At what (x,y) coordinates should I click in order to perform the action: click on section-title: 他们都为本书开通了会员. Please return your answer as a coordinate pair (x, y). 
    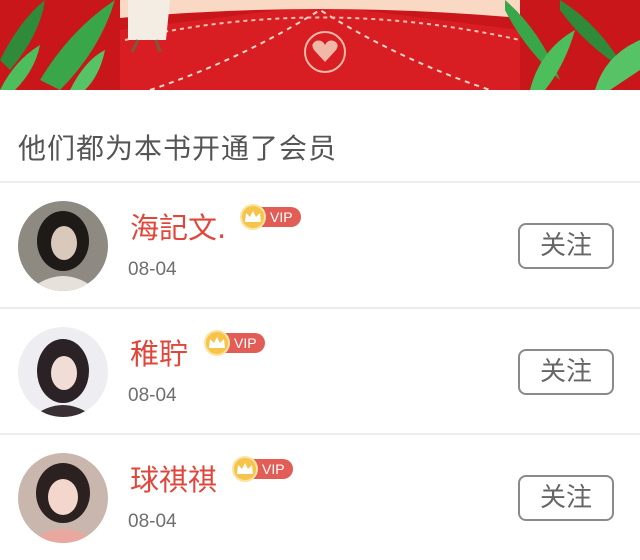
    Looking at the image, I should click on (178, 148).